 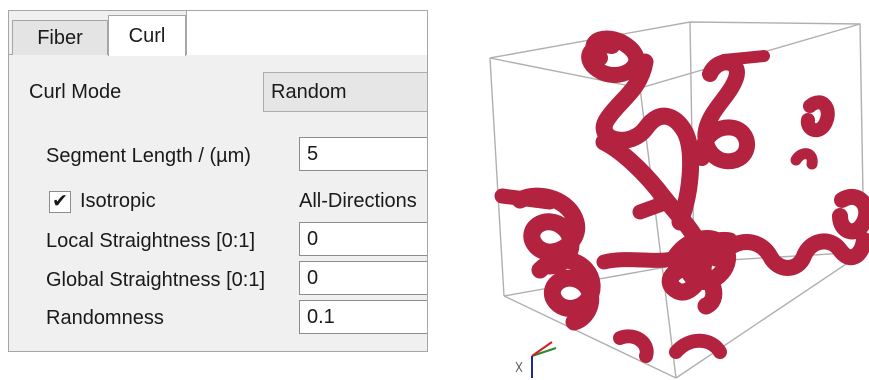 What do you see at coordinates (519, 367) in the screenshot?
I see `axis-glyph` at bounding box center [519, 367].